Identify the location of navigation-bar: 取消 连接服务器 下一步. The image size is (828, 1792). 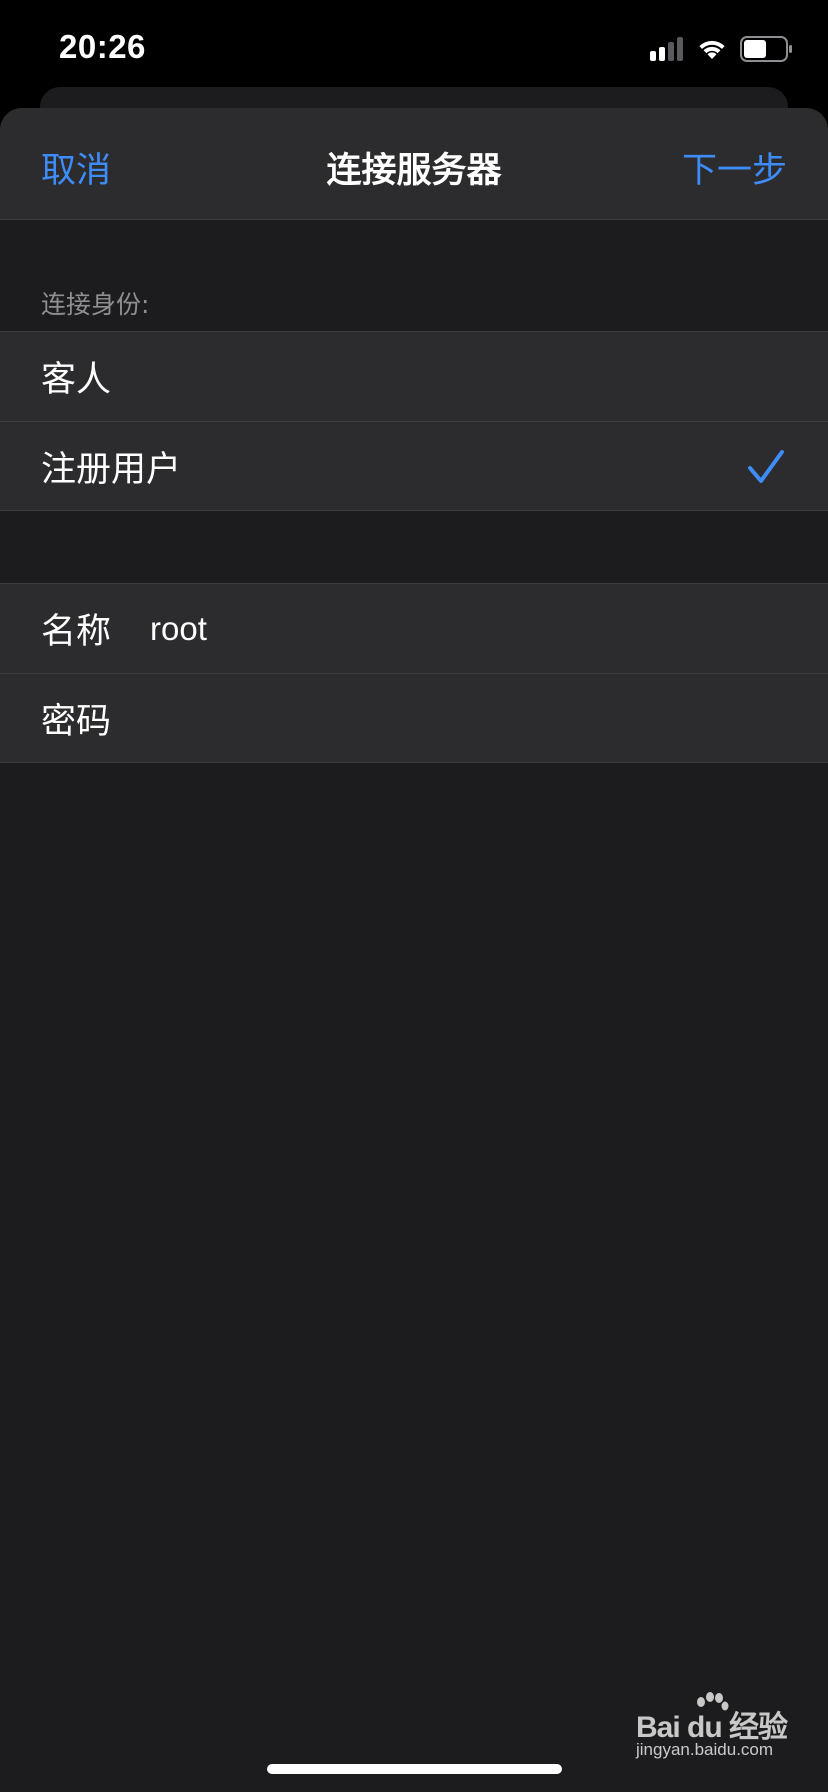
(414, 164).